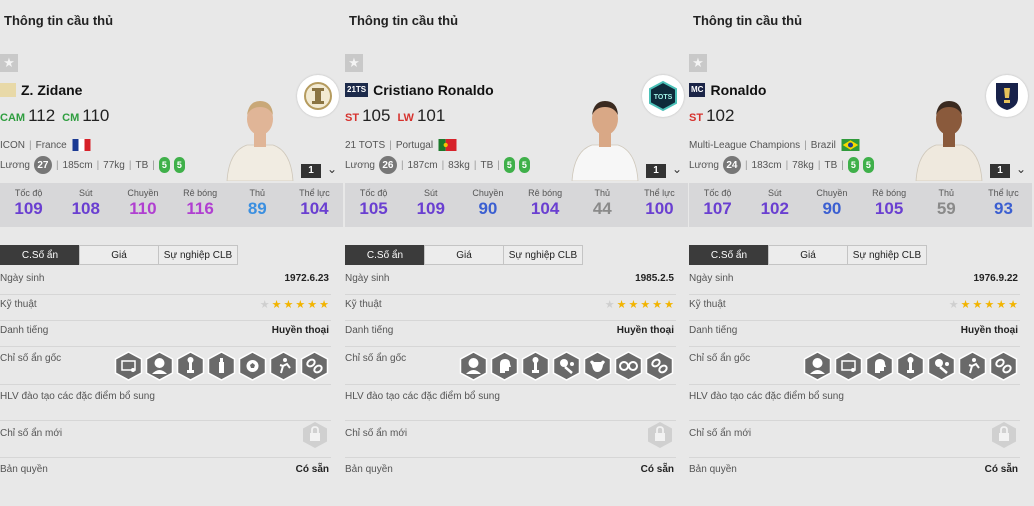 The image size is (1034, 506). What do you see at coordinates (252, 368) in the screenshot?
I see `ball-icon` at bounding box center [252, 368].